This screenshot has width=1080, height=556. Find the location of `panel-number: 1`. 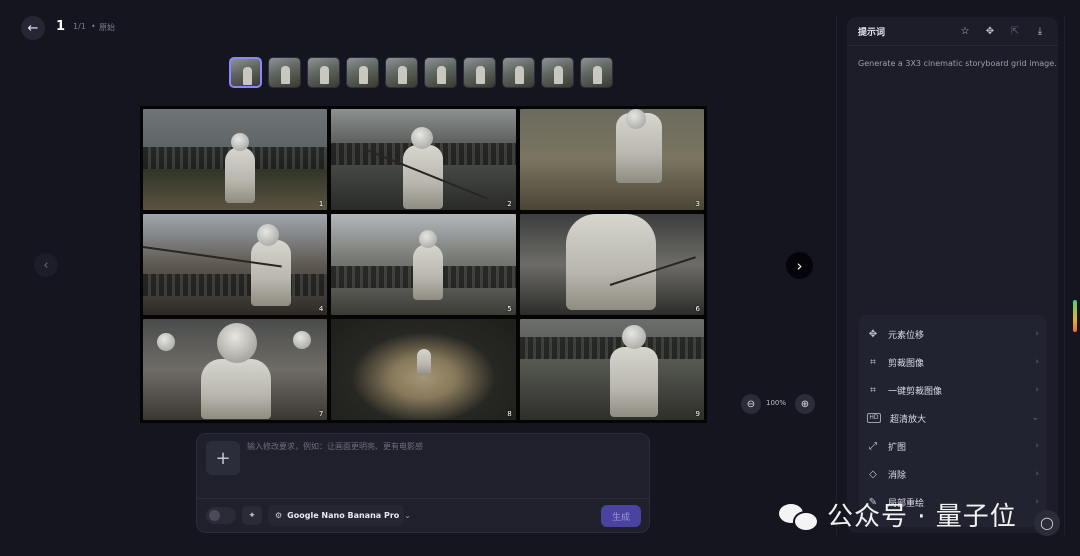

panel-number: 1 is located at coordinates (321, 204).